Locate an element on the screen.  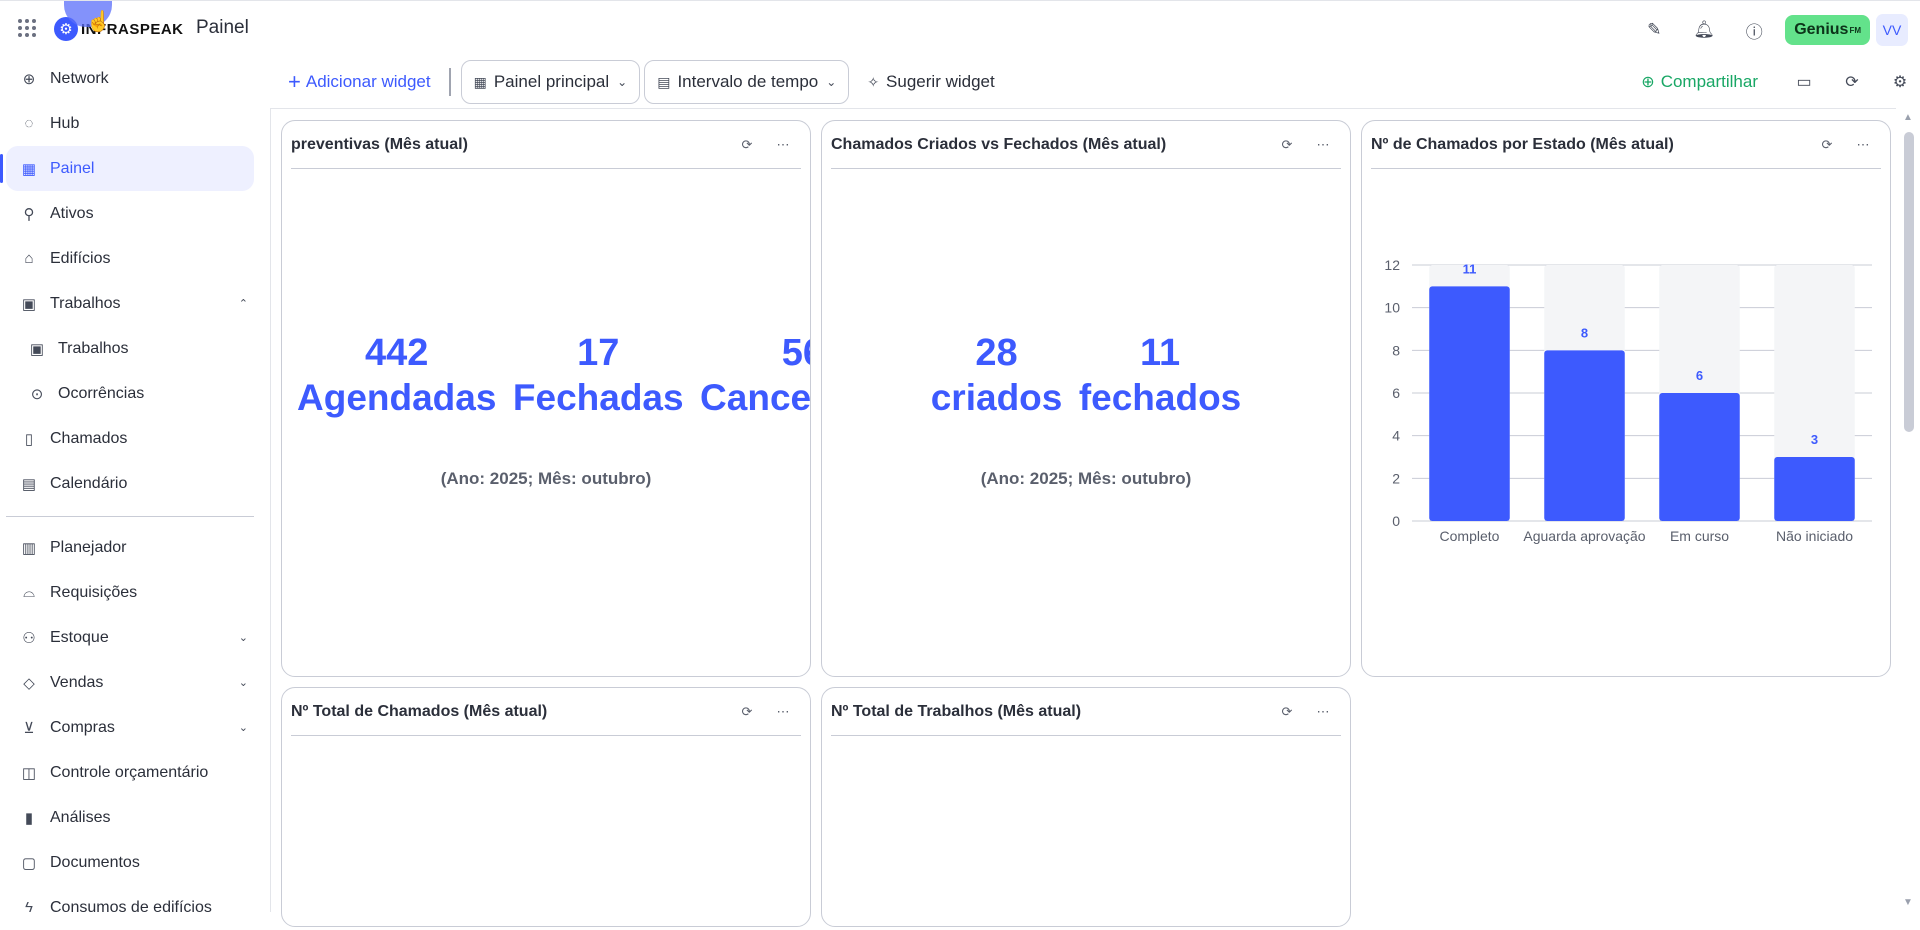
sidebar-item-network: ⊕ Network is located at coordinates (131, 78).